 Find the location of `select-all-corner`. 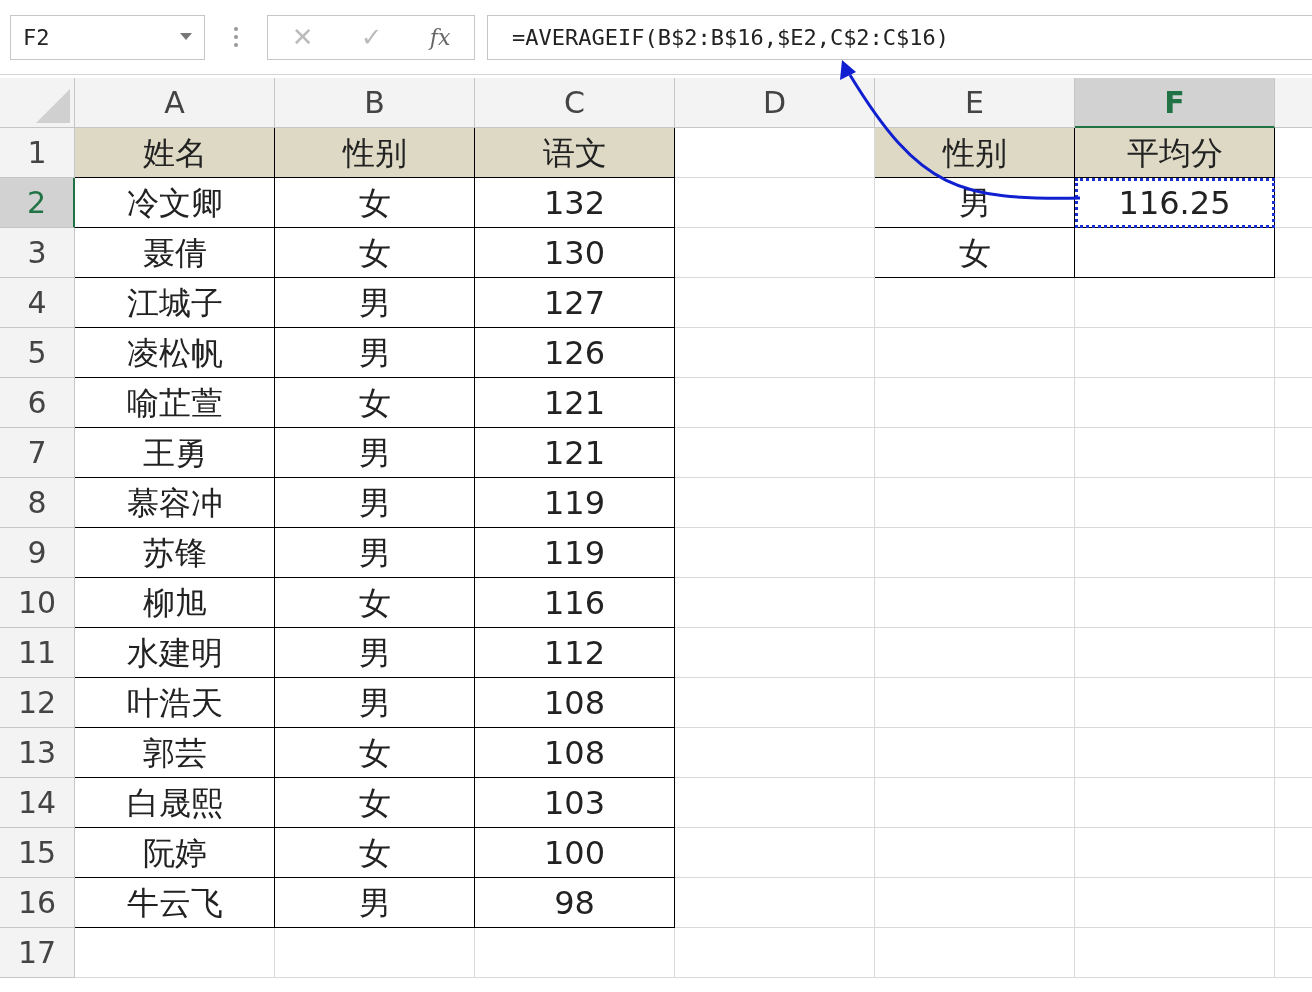

select-all-corner is located at coordinates (37, 103).